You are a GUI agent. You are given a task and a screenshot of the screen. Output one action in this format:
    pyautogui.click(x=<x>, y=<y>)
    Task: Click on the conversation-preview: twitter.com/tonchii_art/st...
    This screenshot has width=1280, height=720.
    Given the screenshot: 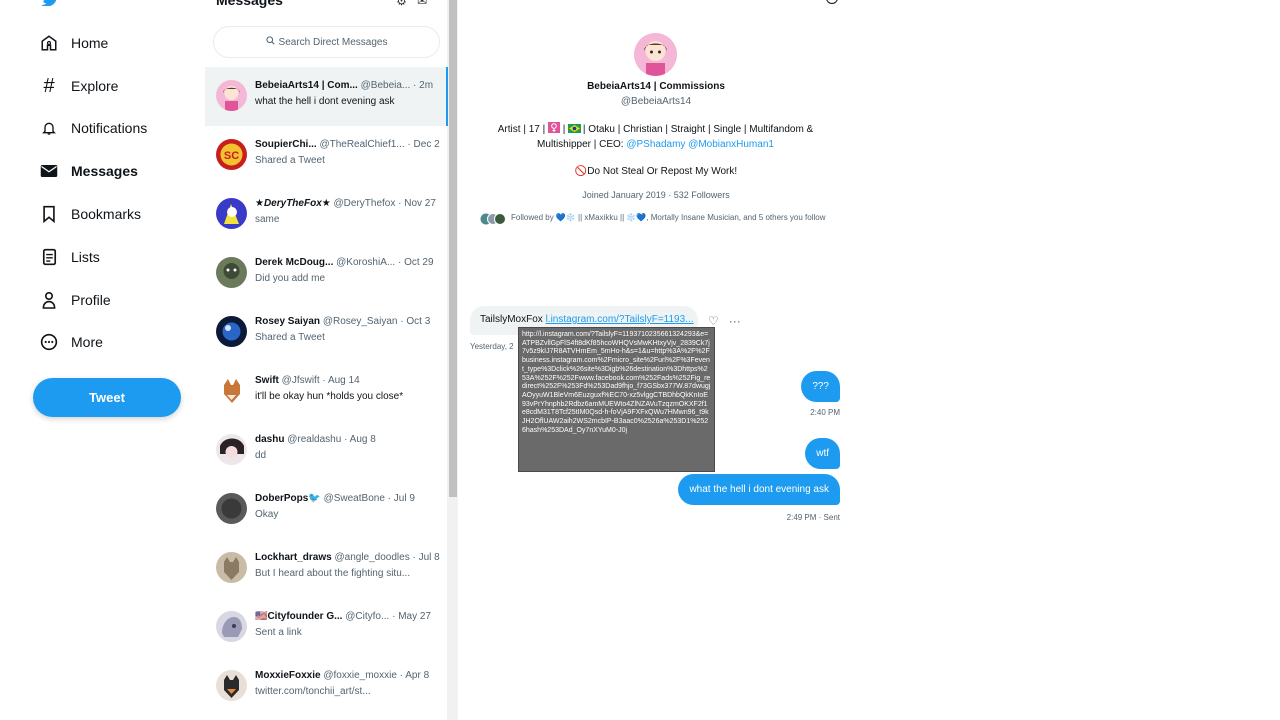 What is the action you would take?
    pyautogui.click(x=313, y=691)
    